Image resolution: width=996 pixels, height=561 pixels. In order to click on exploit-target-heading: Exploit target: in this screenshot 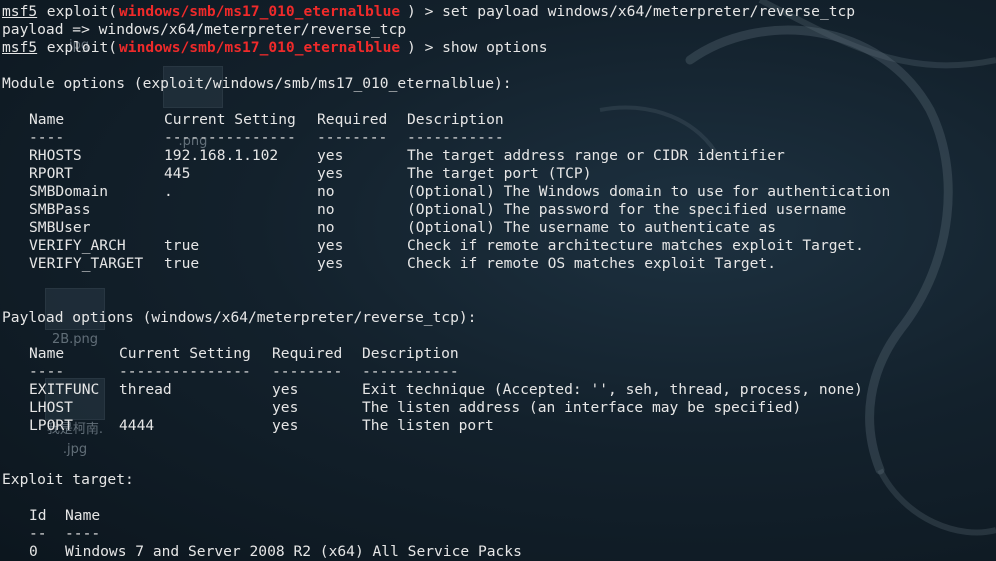, I will do `click(499, 480)`.